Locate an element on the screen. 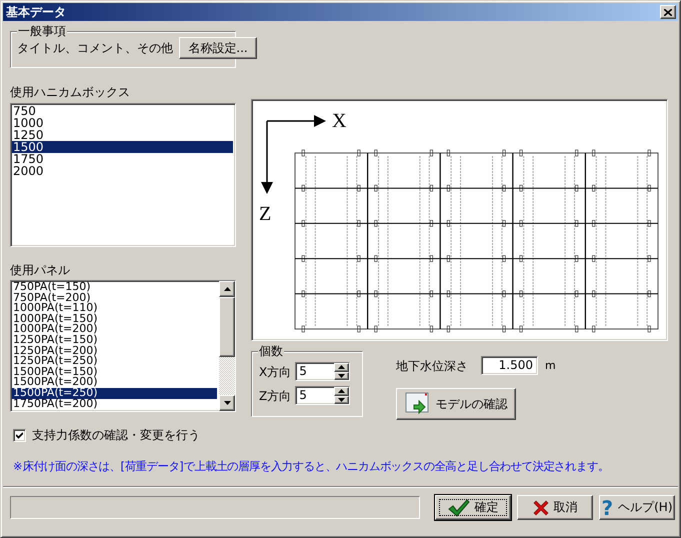  list-item: 1000PA(t=200) is located at coordinates (114, 329).